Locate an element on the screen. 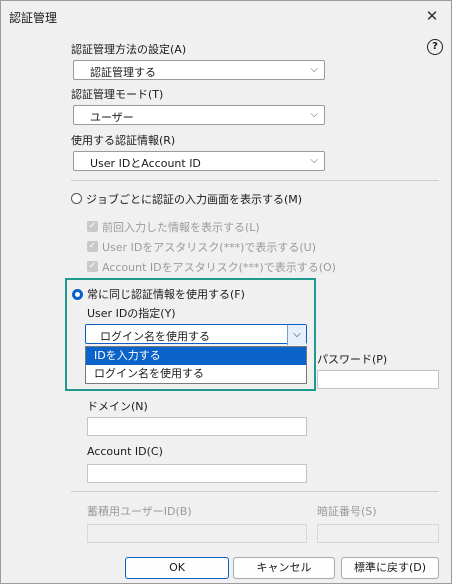  auth-method-label: 認証管理方法の設定(A) is located at coordinates (129, 49).